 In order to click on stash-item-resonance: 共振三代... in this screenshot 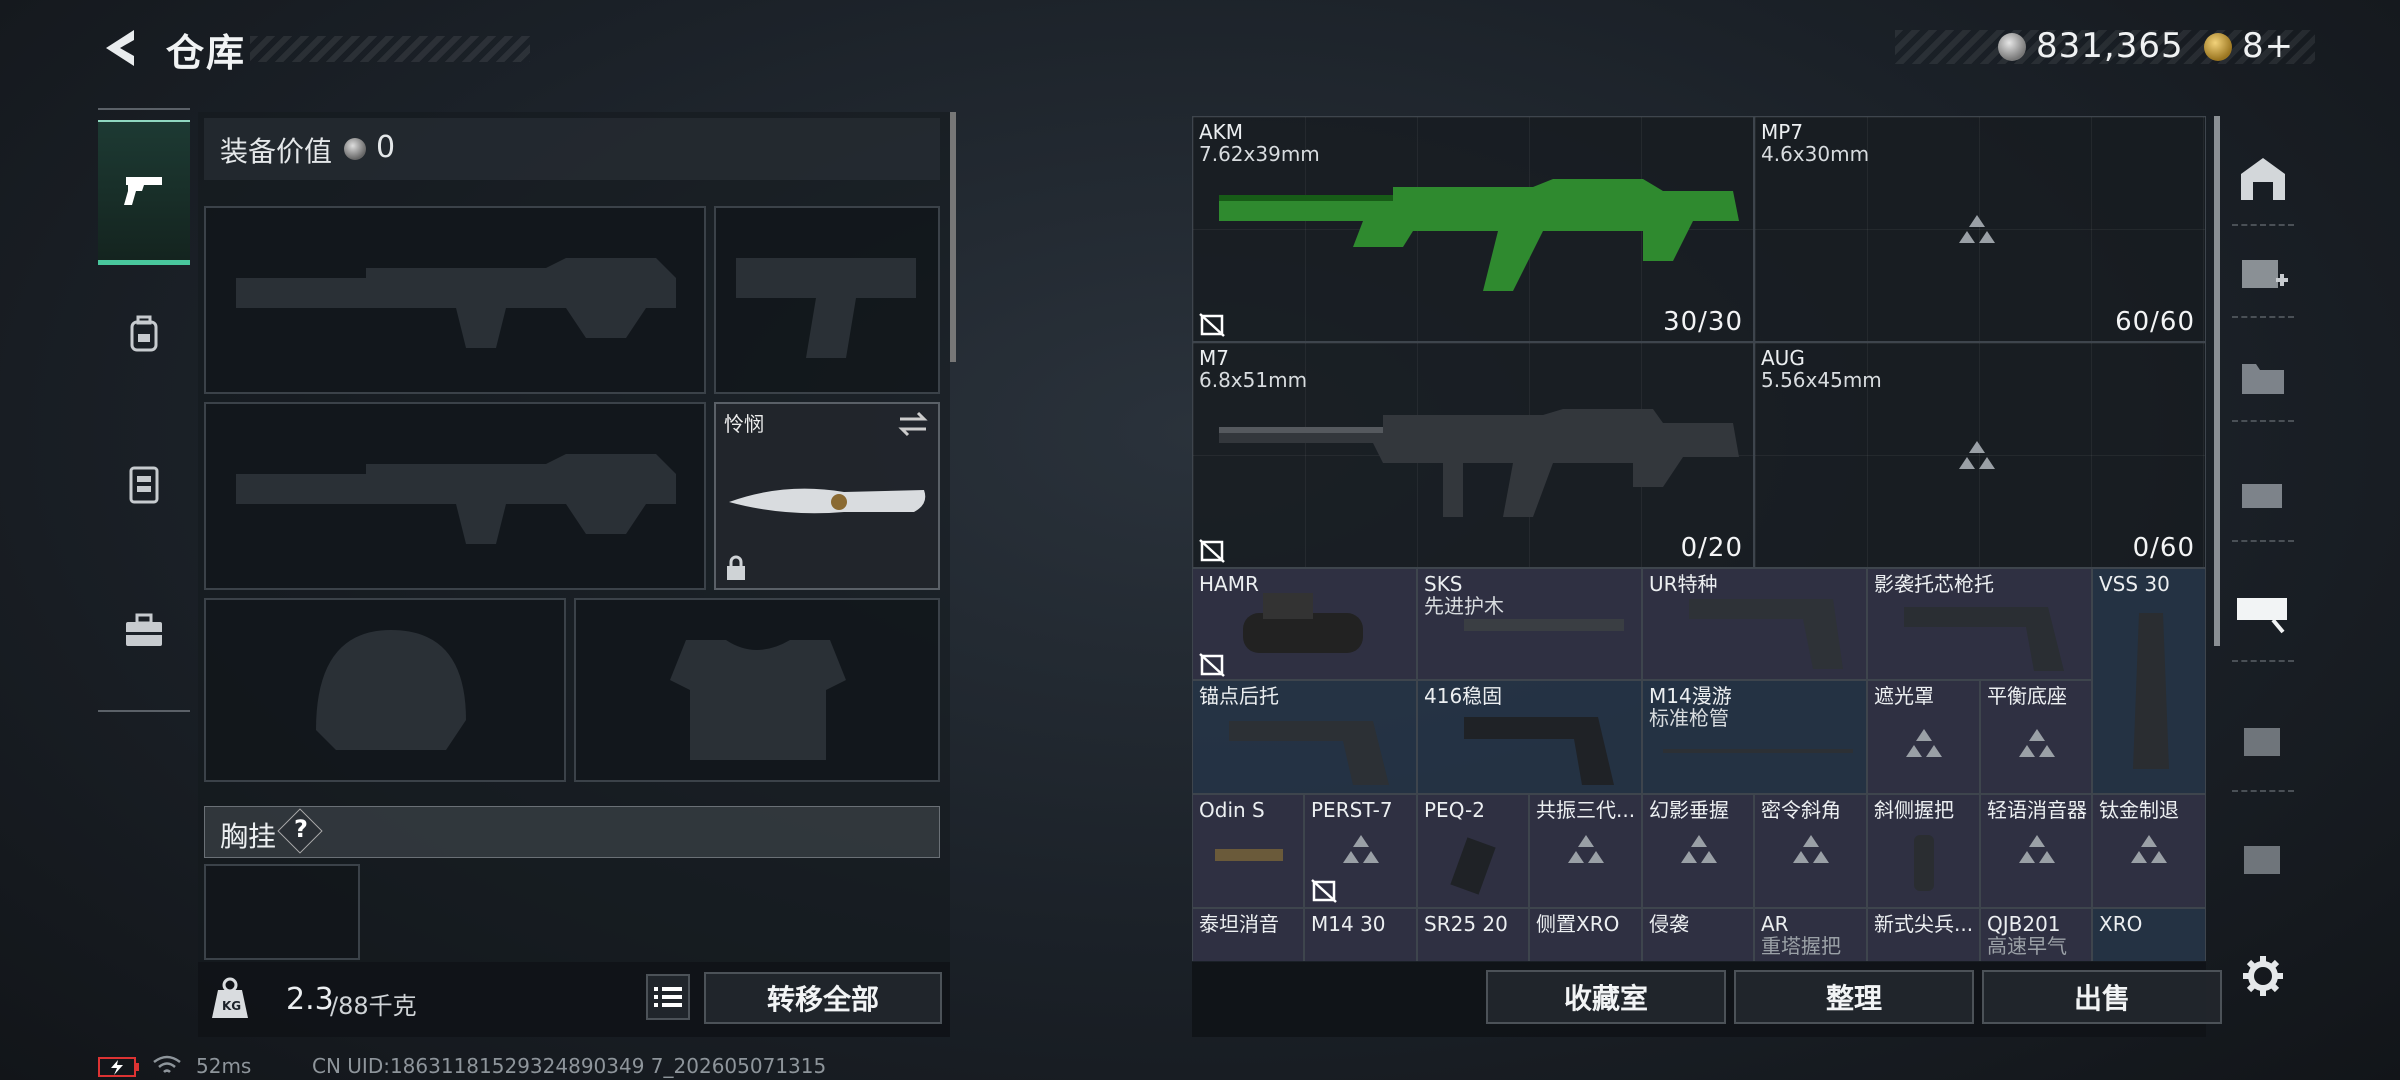, I will do `click(1585, 851)`.